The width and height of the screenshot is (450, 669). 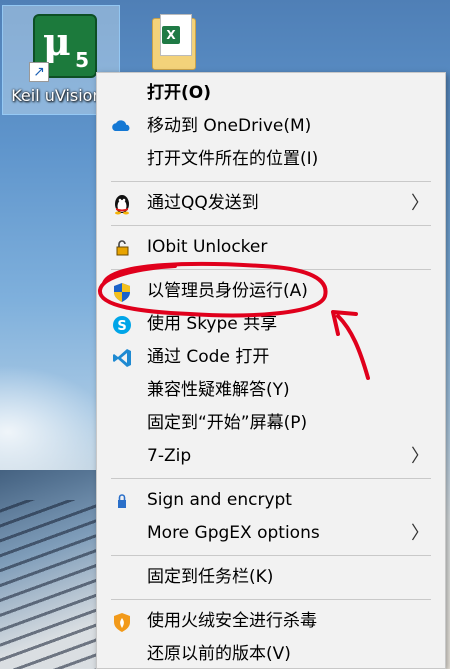 What do you see at coordinates (207, 247) in the screenshot?
I see `menu-item-label: IObit Unlocker` at bounding box center [207, 247].